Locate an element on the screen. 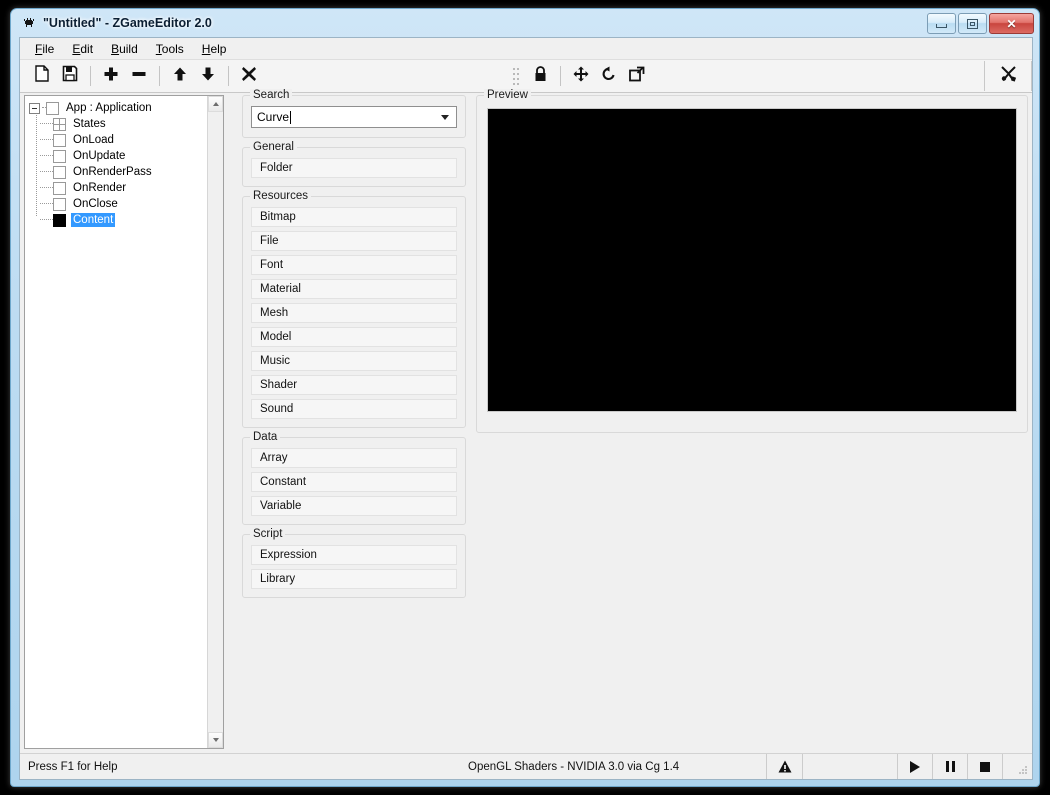 This screenshot has height=795, width=1050. menu-bar: File Edit Build Tools Help is located at coordinates (526, 49).